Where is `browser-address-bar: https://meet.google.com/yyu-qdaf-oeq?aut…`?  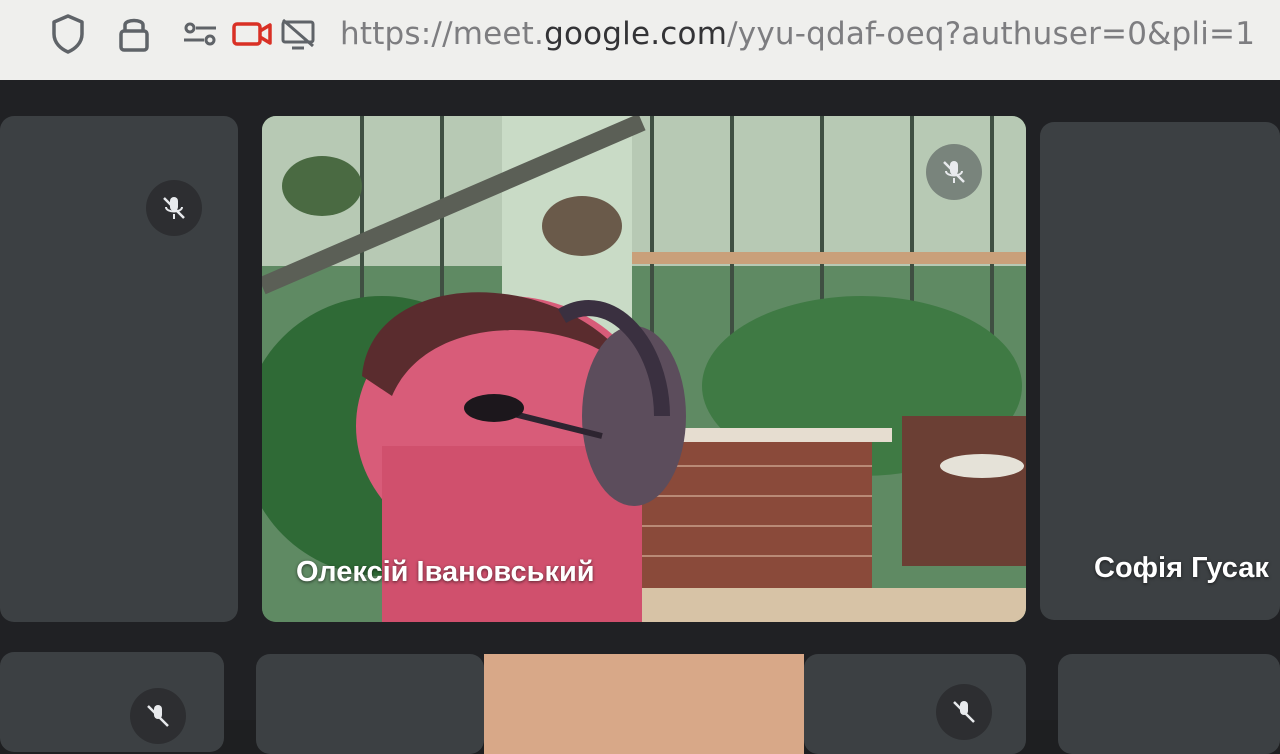
browser-address-bar: https://meet.google.com/yyu-qdaf-oeq?aut… is located at coordinates (640, 40).